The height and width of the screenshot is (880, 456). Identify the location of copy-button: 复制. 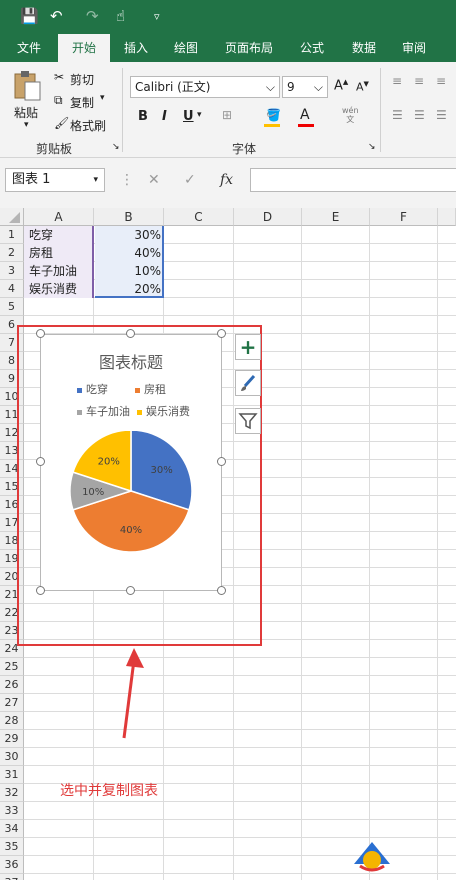
(82, 102).